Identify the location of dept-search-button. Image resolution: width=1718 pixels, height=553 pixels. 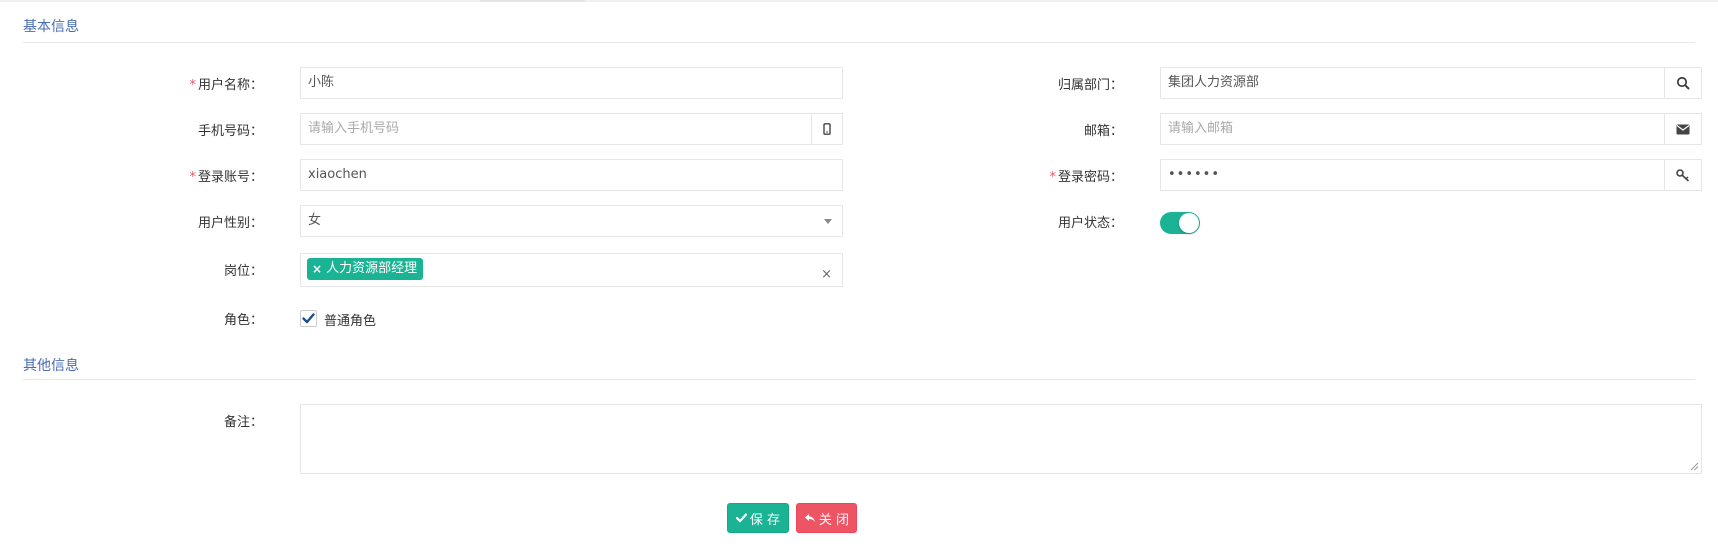
(1683, 83).